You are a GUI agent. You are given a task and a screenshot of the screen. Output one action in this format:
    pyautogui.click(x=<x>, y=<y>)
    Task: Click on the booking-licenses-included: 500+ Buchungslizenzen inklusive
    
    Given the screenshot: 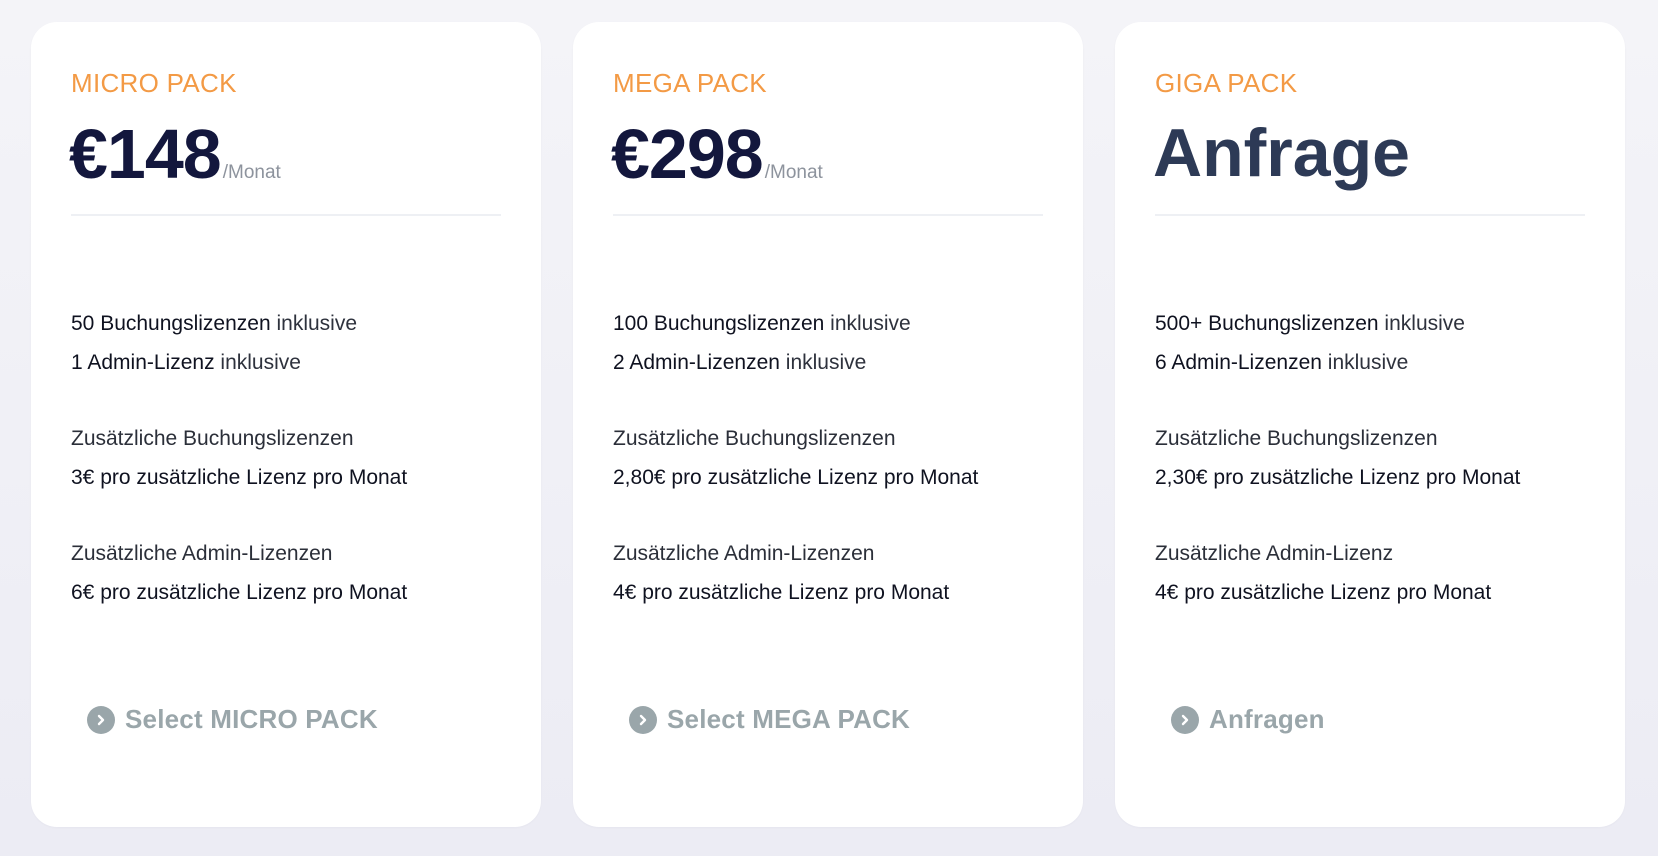 What is the action you would take?
    pyautogui.click(x=1337, y=323)
    